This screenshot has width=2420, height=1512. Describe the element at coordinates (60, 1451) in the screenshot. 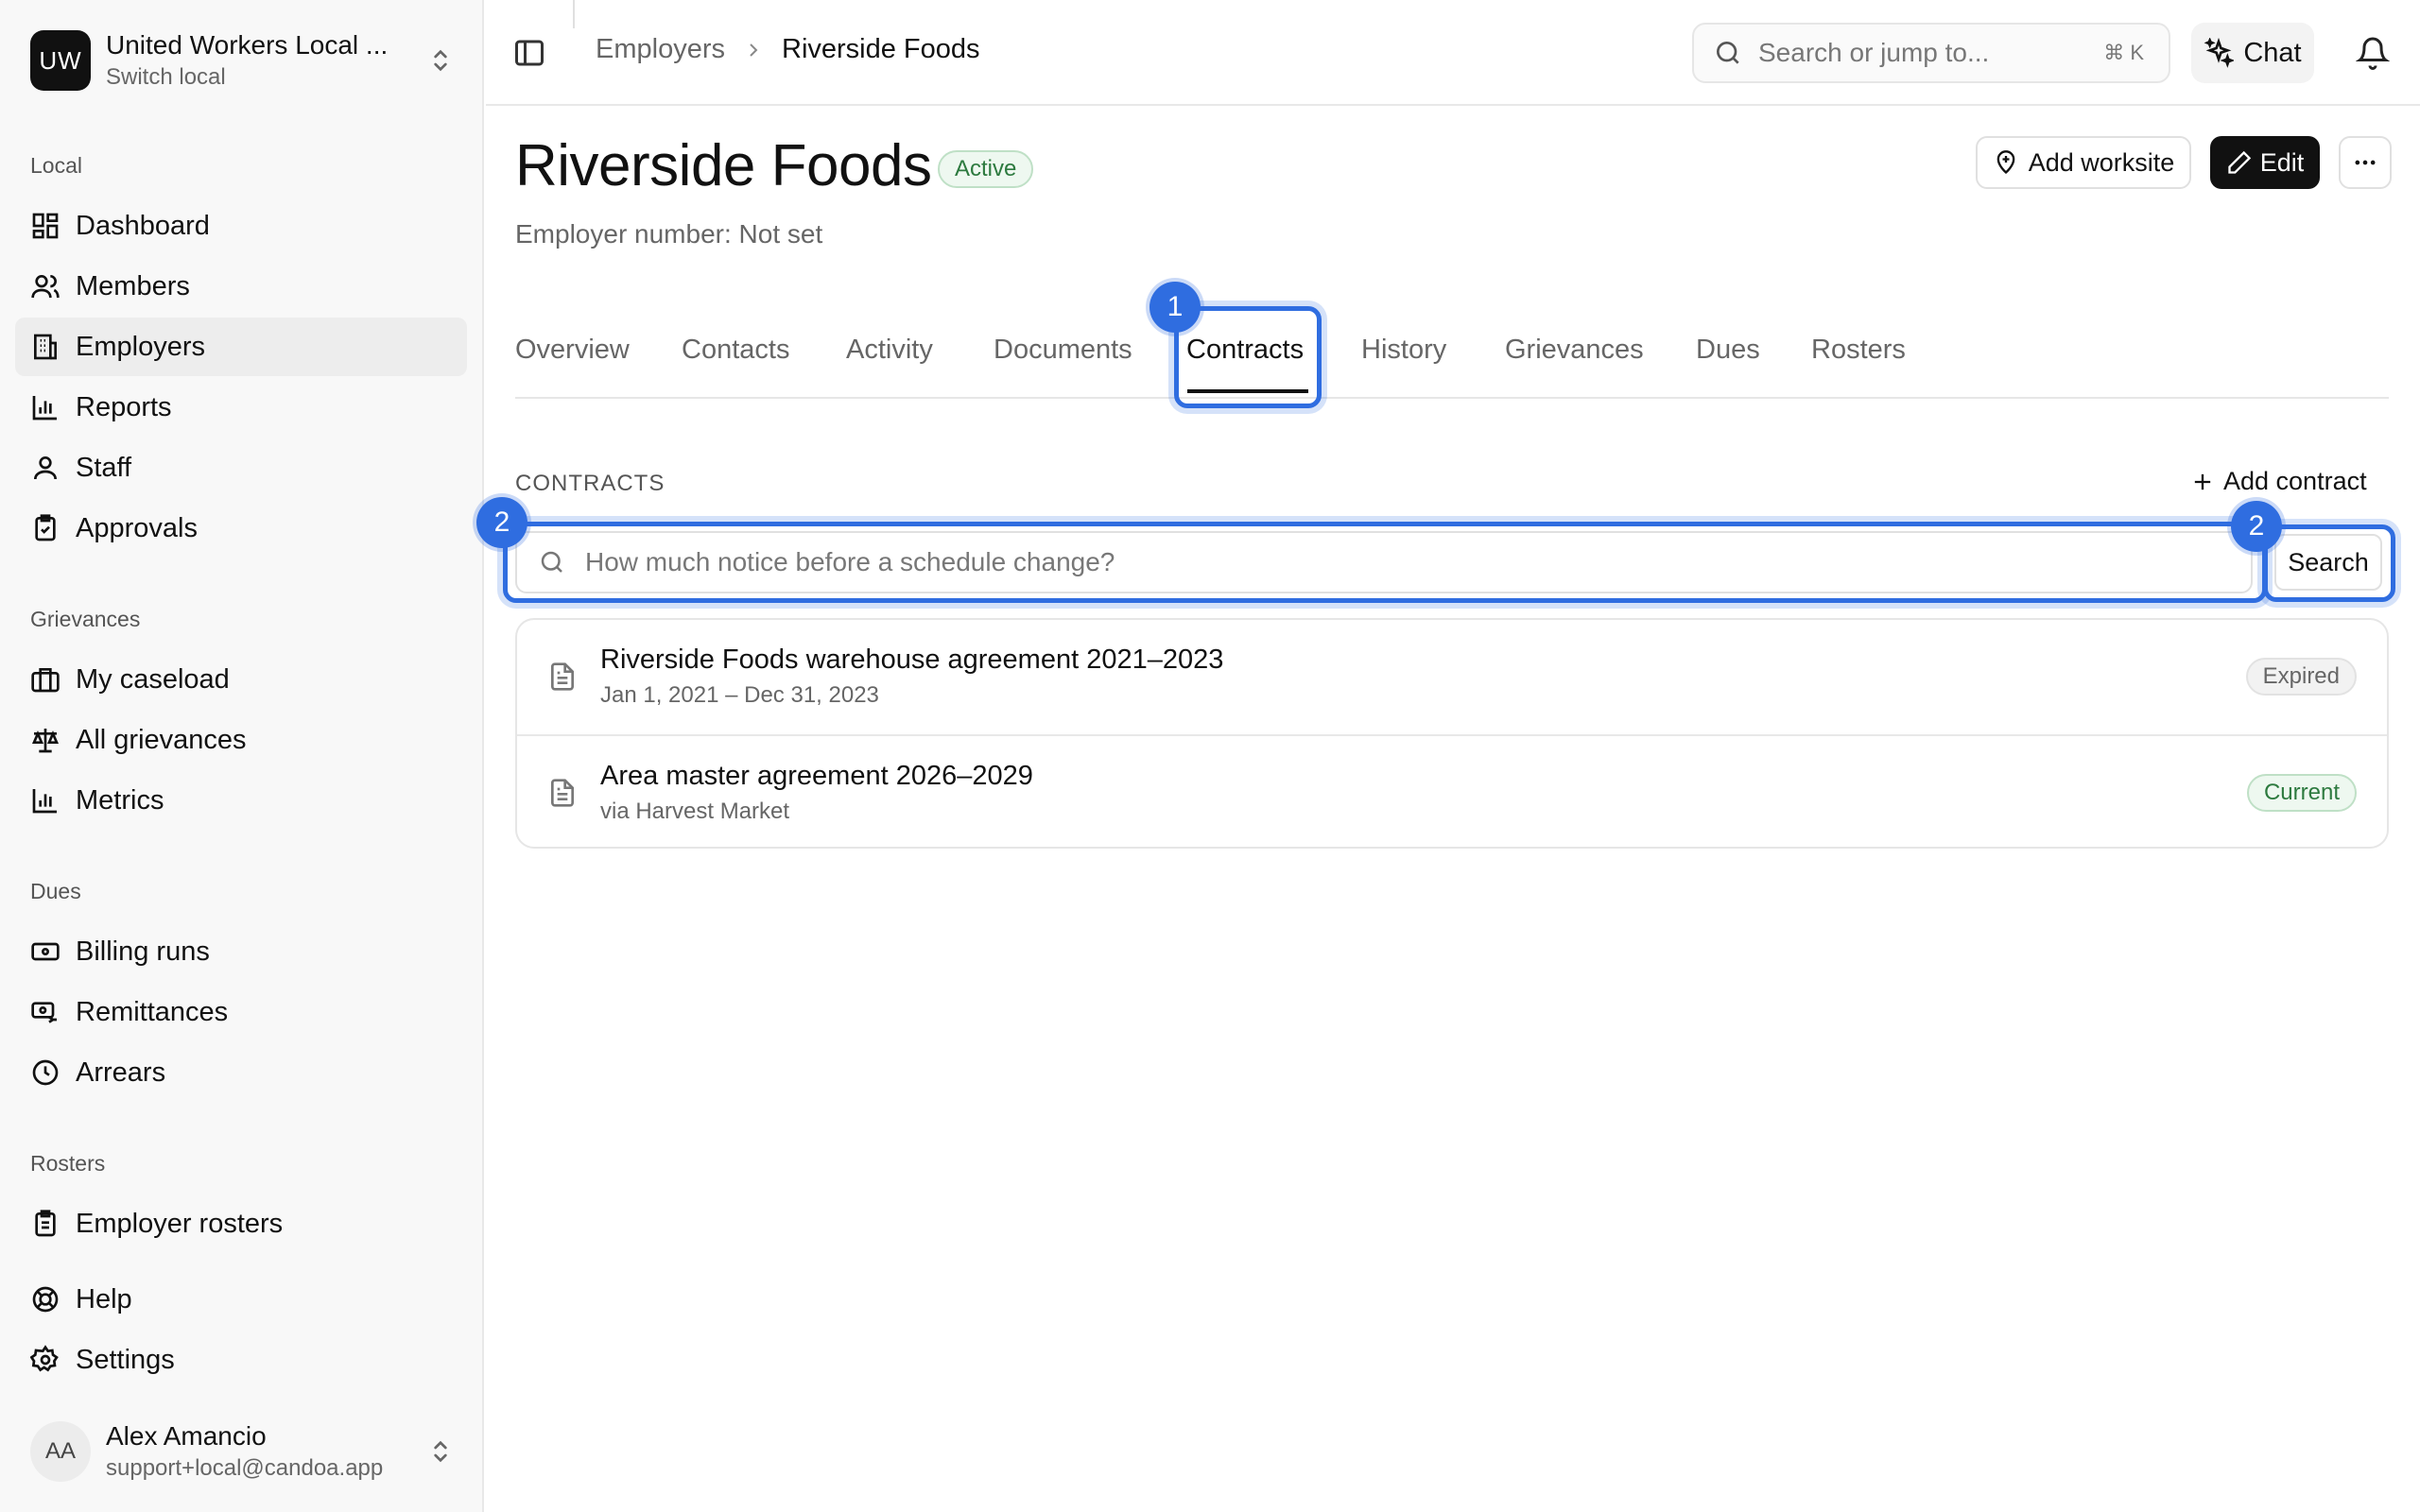

I see `avatar: AA` at that location.